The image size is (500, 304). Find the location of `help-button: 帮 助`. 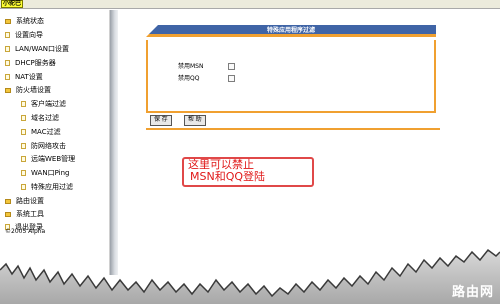

help-button: 帮 助 is located at coordinates (195, 120).